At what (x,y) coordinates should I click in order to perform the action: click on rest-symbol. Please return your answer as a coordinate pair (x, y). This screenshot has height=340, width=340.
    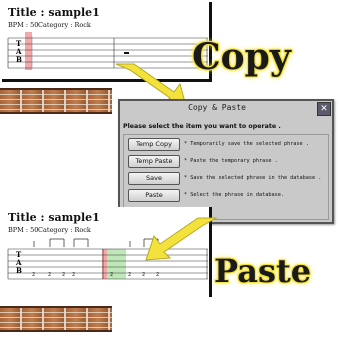
    Looking at the image, I should click on (126, 53).